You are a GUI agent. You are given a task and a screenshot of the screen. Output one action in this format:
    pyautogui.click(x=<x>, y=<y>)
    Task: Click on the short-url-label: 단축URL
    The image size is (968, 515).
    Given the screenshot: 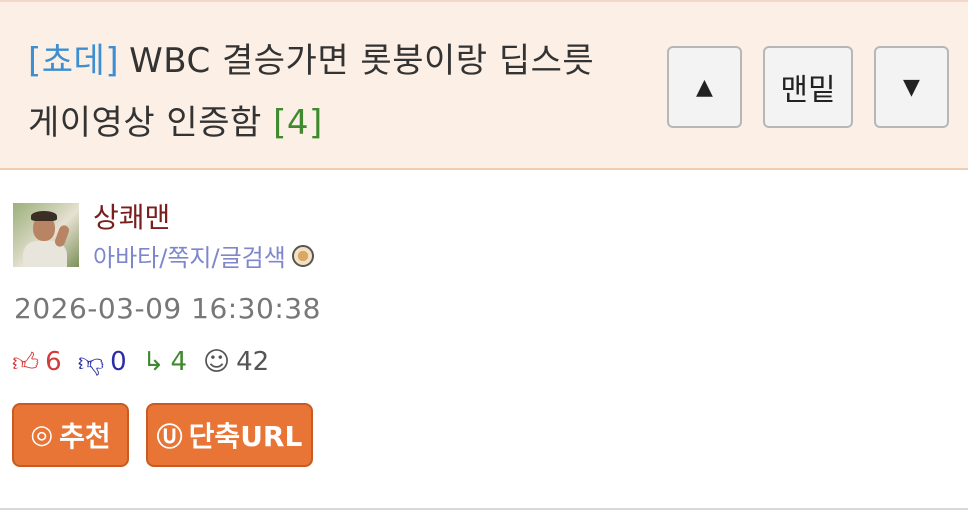 What is the action you would take?
    pyautogui.click(x=245, y=436)
    